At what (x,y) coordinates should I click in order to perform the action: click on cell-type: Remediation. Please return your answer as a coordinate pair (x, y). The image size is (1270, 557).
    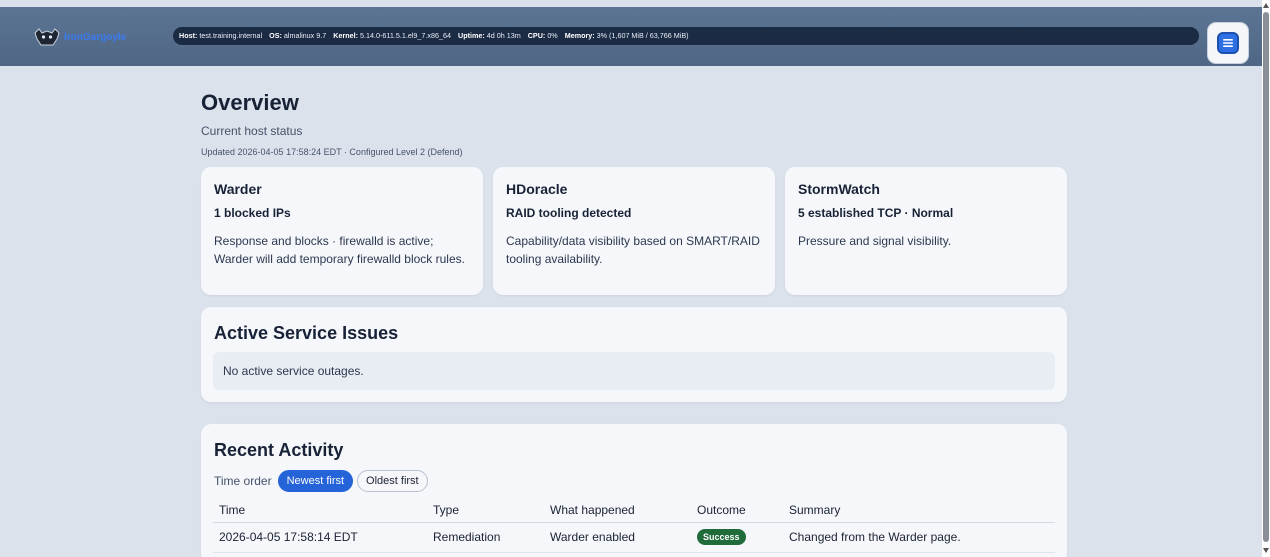
    Looking at the image, I should click on (485, 537).